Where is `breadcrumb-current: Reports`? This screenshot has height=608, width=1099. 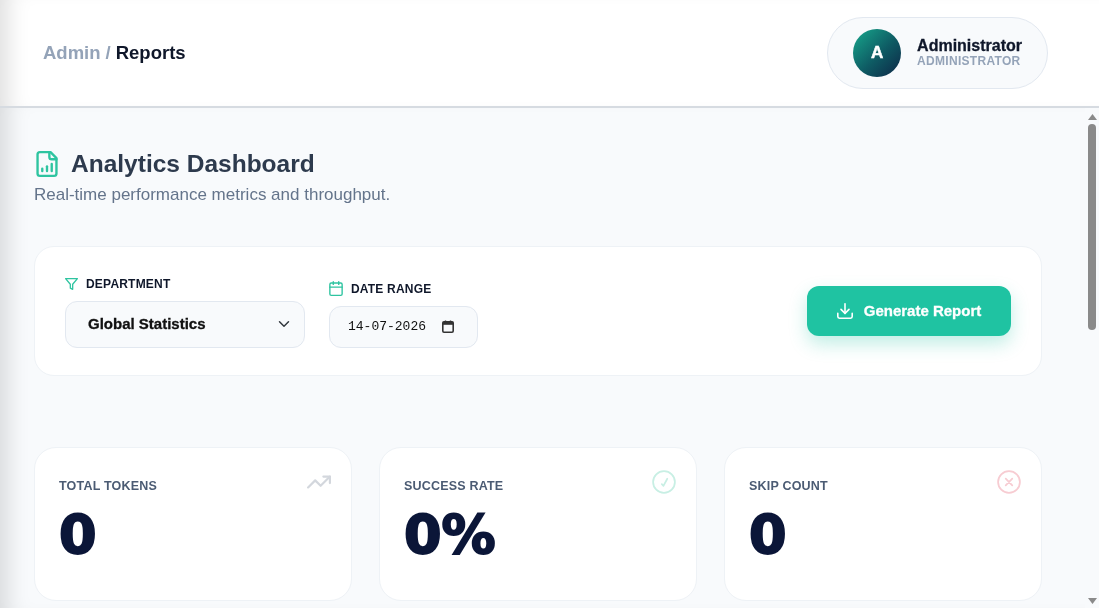 breadcrumb-current: Reports is located at coordinates (150, 53).